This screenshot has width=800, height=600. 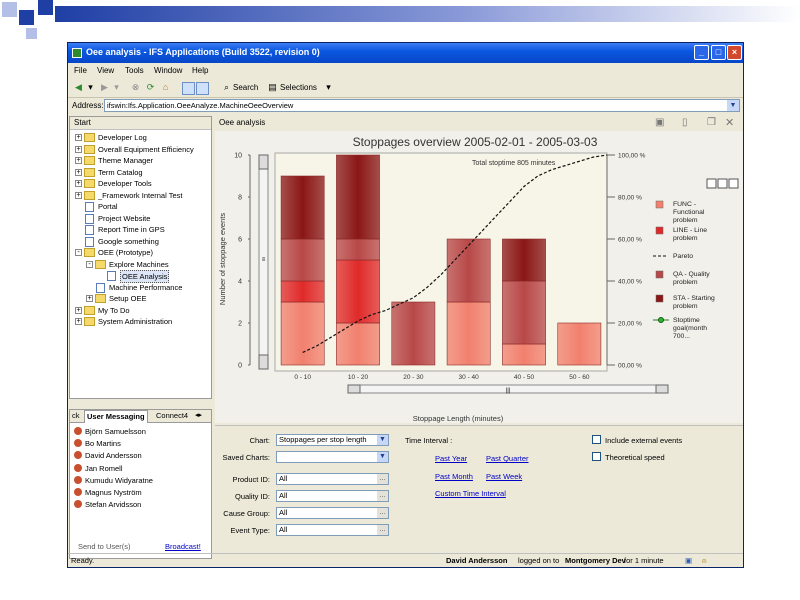 I want to click on y-slider-handle-bottom, so click(x=263, y=362).